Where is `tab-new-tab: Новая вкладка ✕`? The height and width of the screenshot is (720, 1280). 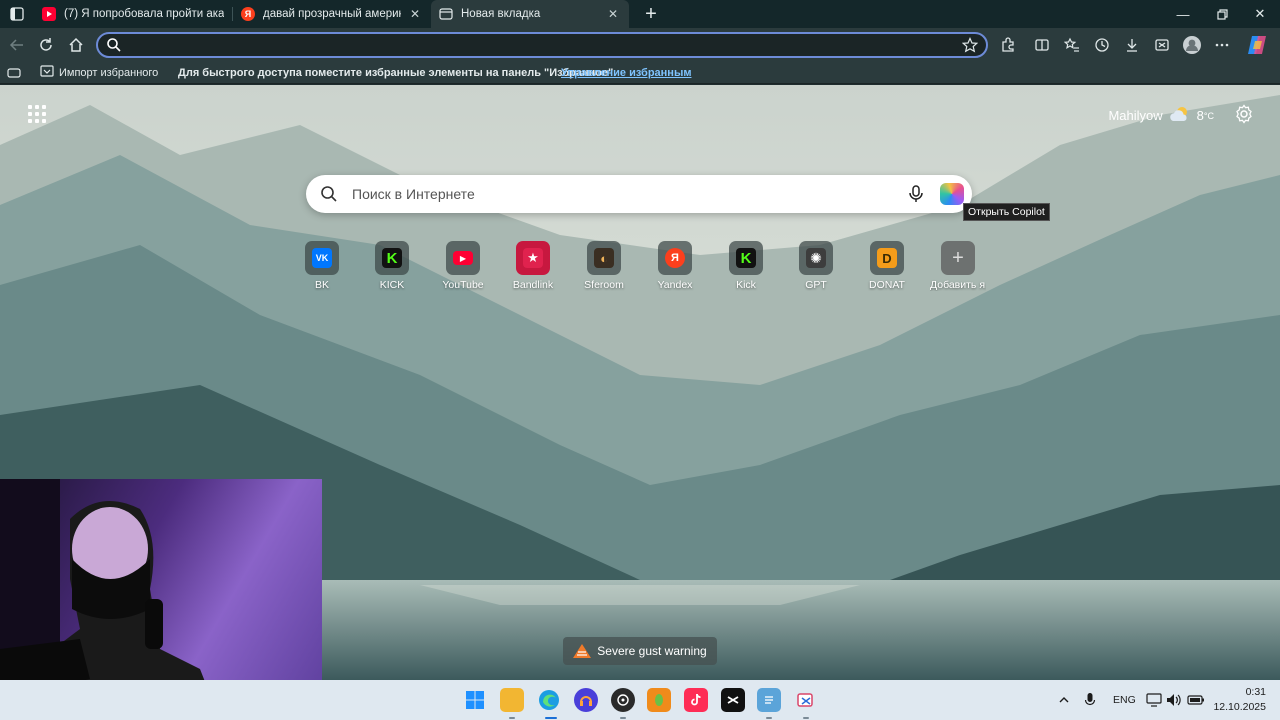
tab-new-tab: Новая вкладка ✕ is located at coordinates (530, 14).